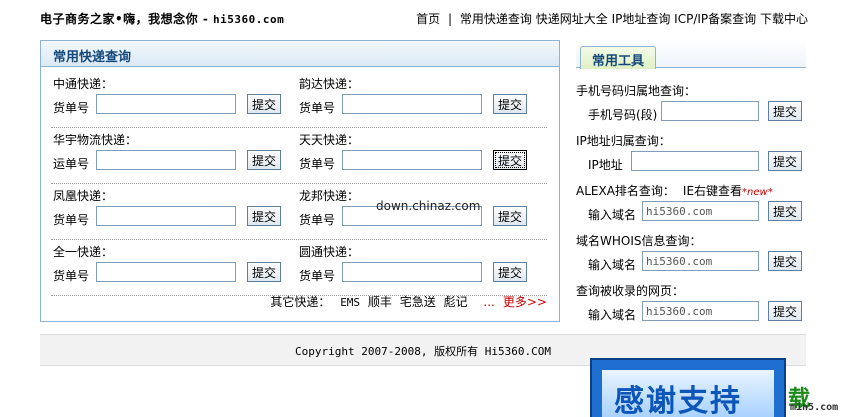 The image size is (852, 417). I want to click on site-domain: hi5360.com, so click(249, 19).